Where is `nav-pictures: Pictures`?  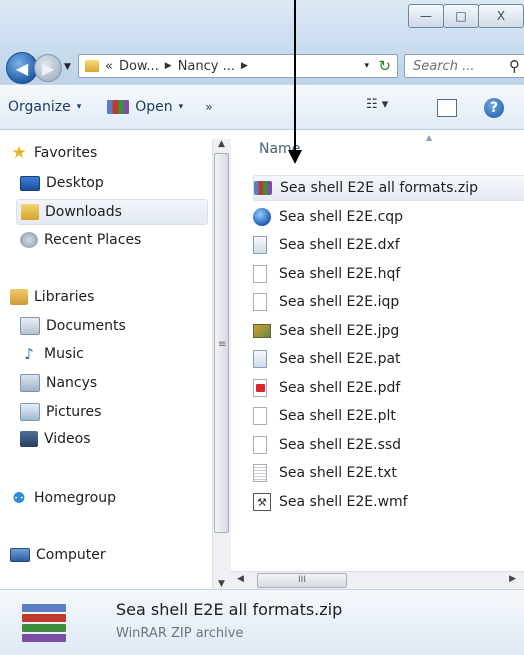
nav-pictures: Pictures is located at coordinates (60, 412).